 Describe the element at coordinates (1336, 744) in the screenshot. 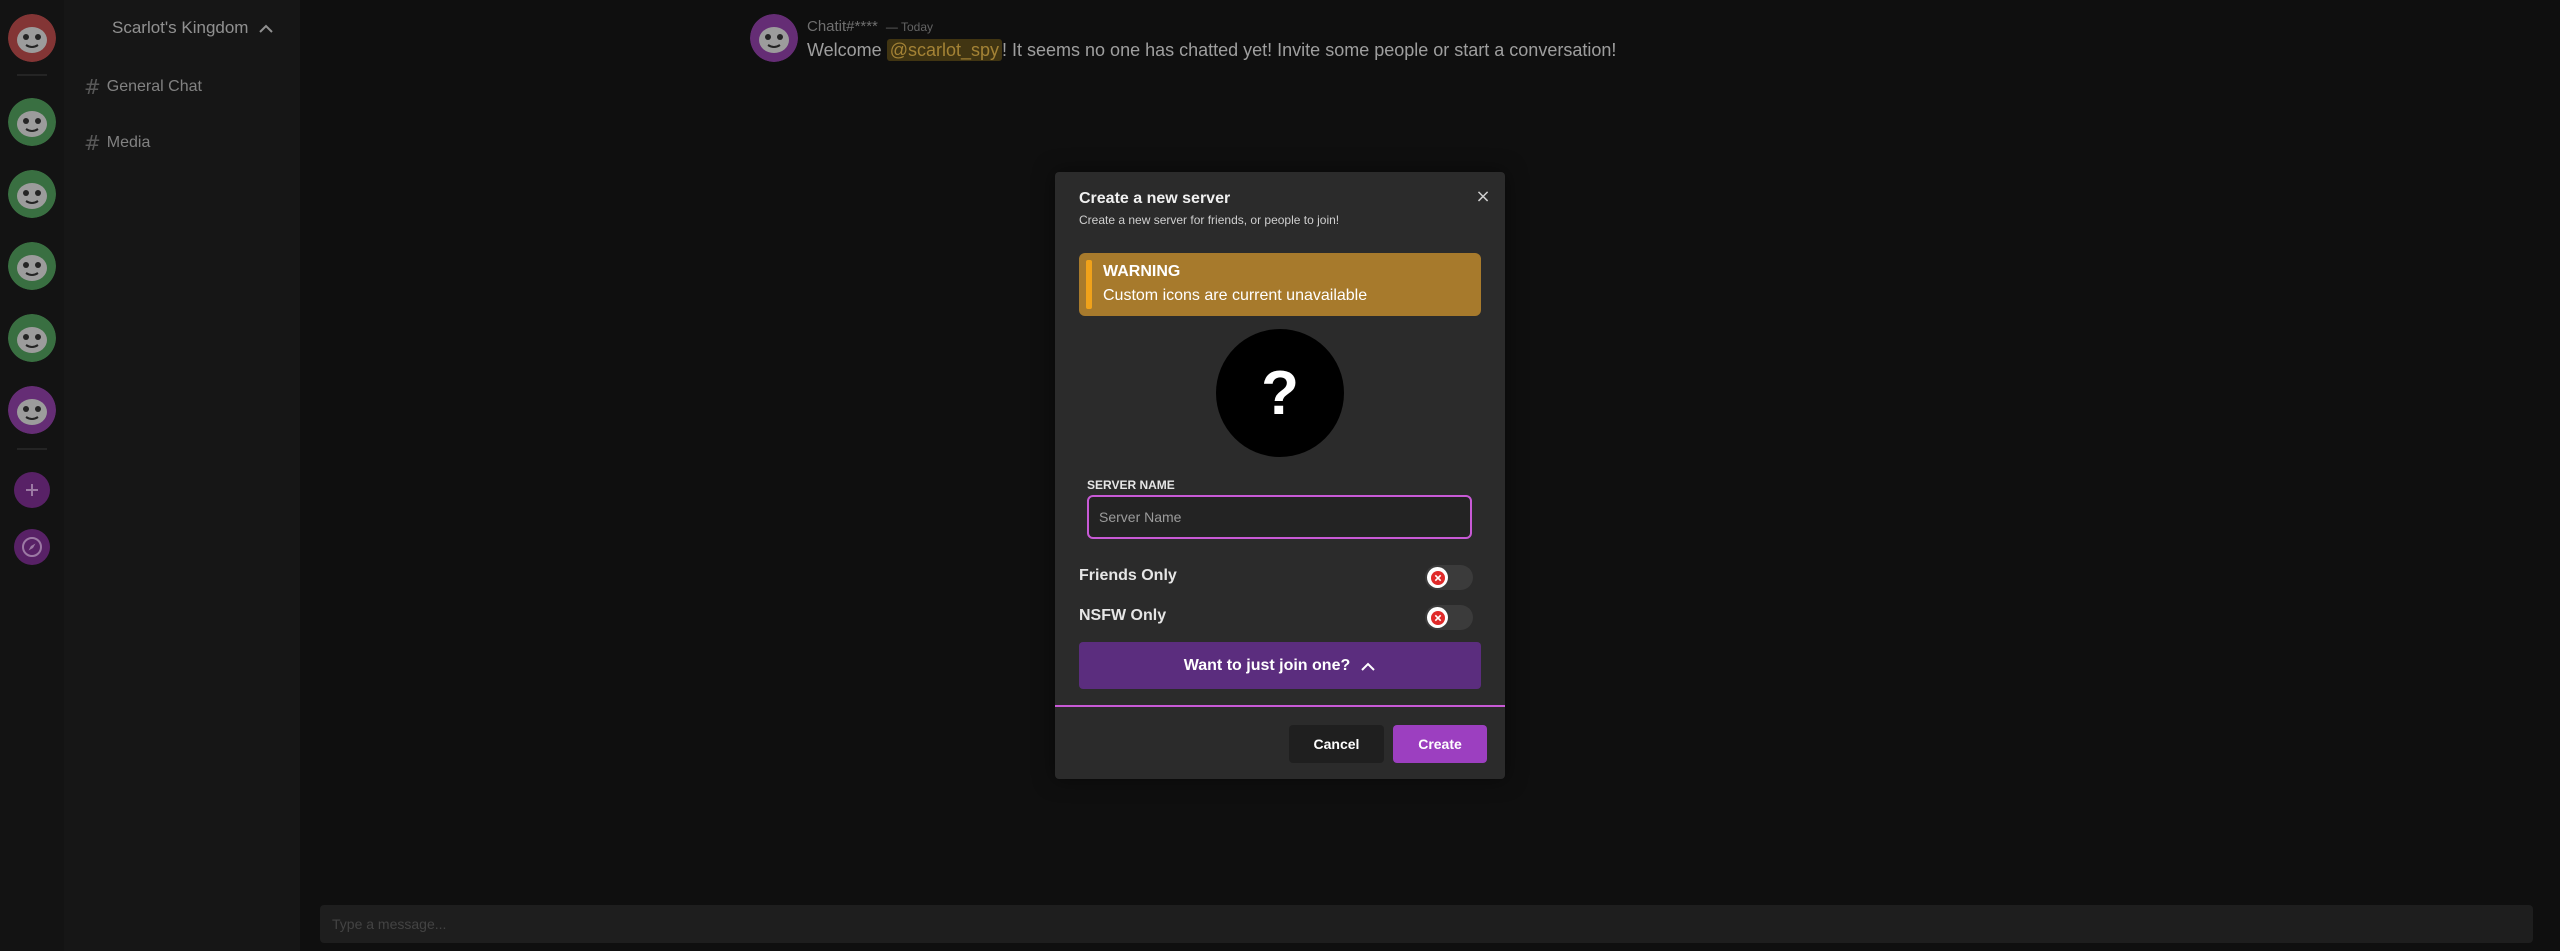

I see `cancel-button: Cancel` at that location.